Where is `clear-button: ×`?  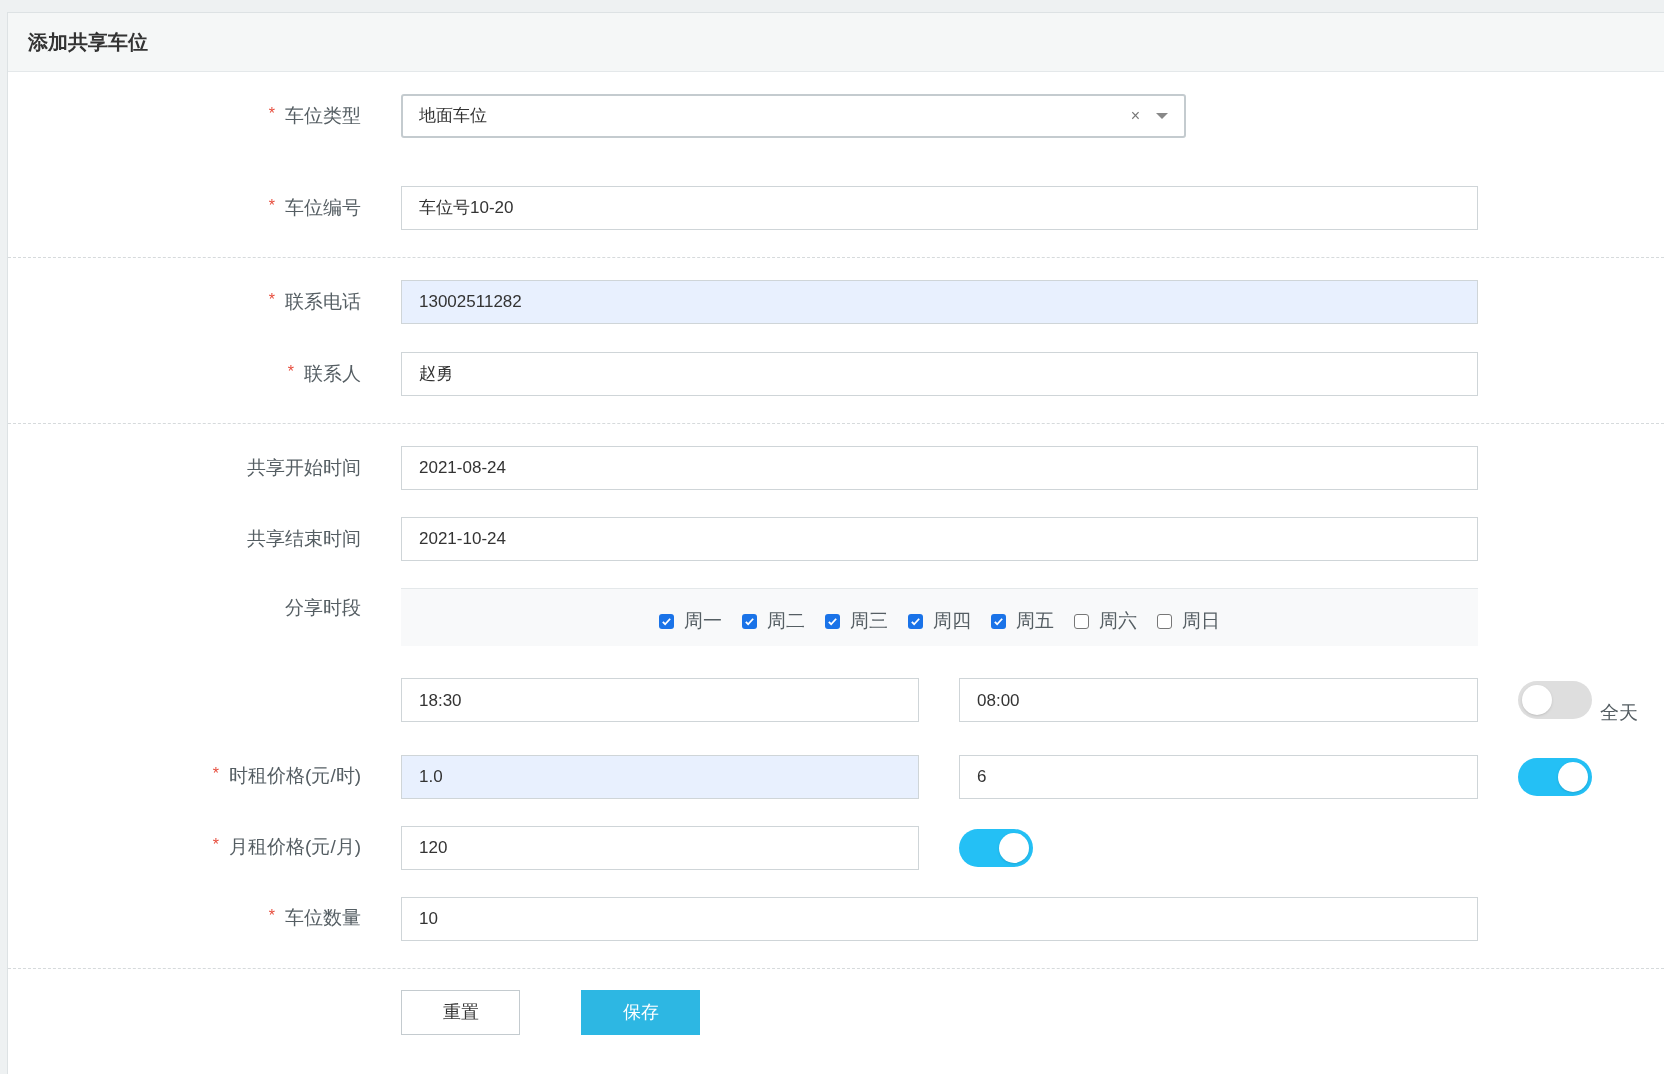 clear-button: × is located at coordinates (1135, 116).